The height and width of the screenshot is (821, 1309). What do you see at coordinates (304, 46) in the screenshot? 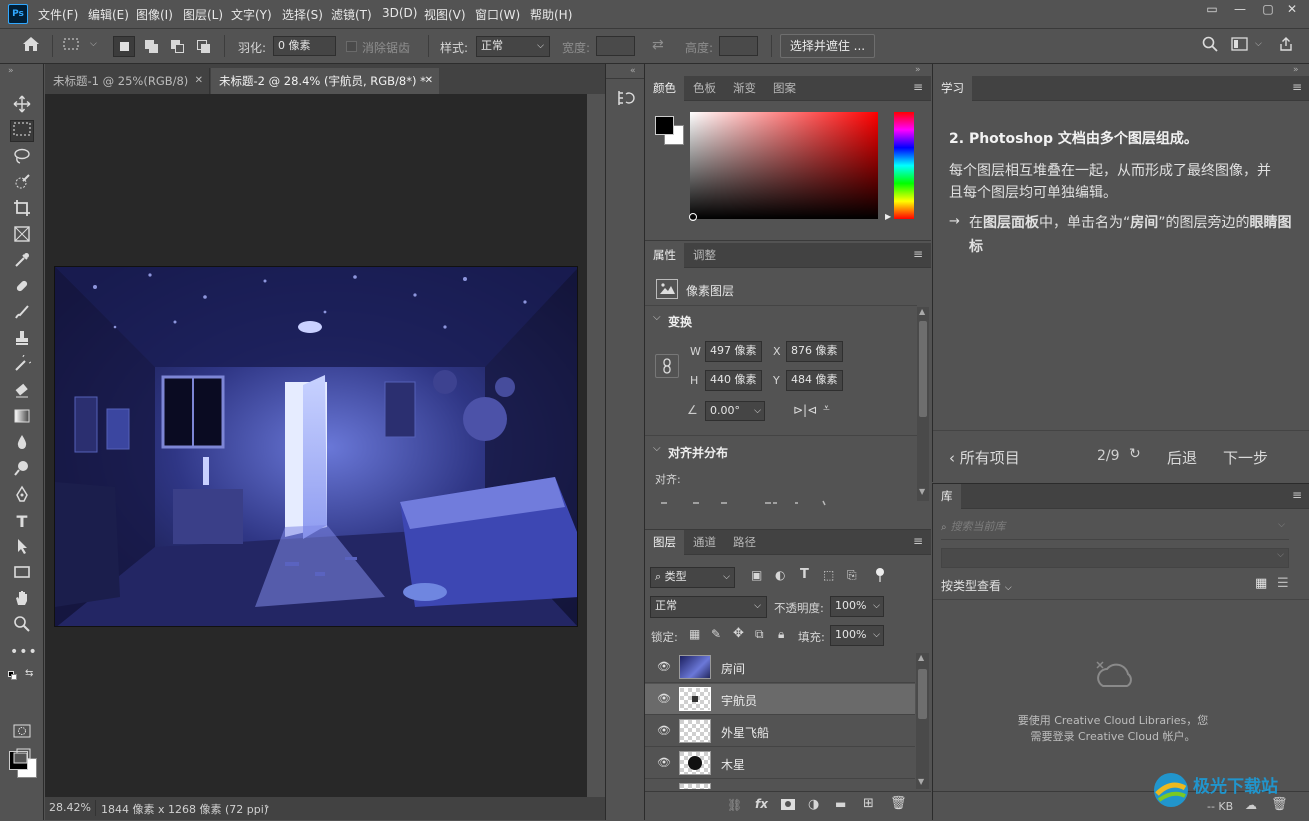
I see `feather-input: 0 像素` at bounding box center [304, 46].